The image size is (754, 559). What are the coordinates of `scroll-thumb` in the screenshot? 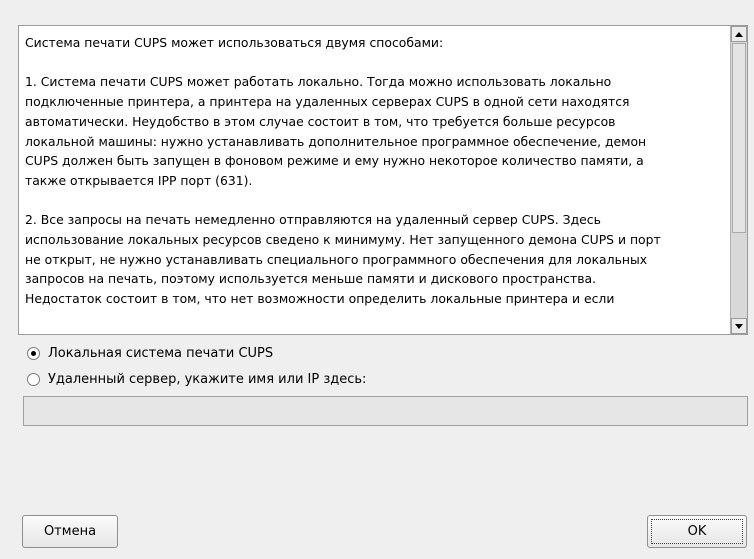 It's located at (739, 138).